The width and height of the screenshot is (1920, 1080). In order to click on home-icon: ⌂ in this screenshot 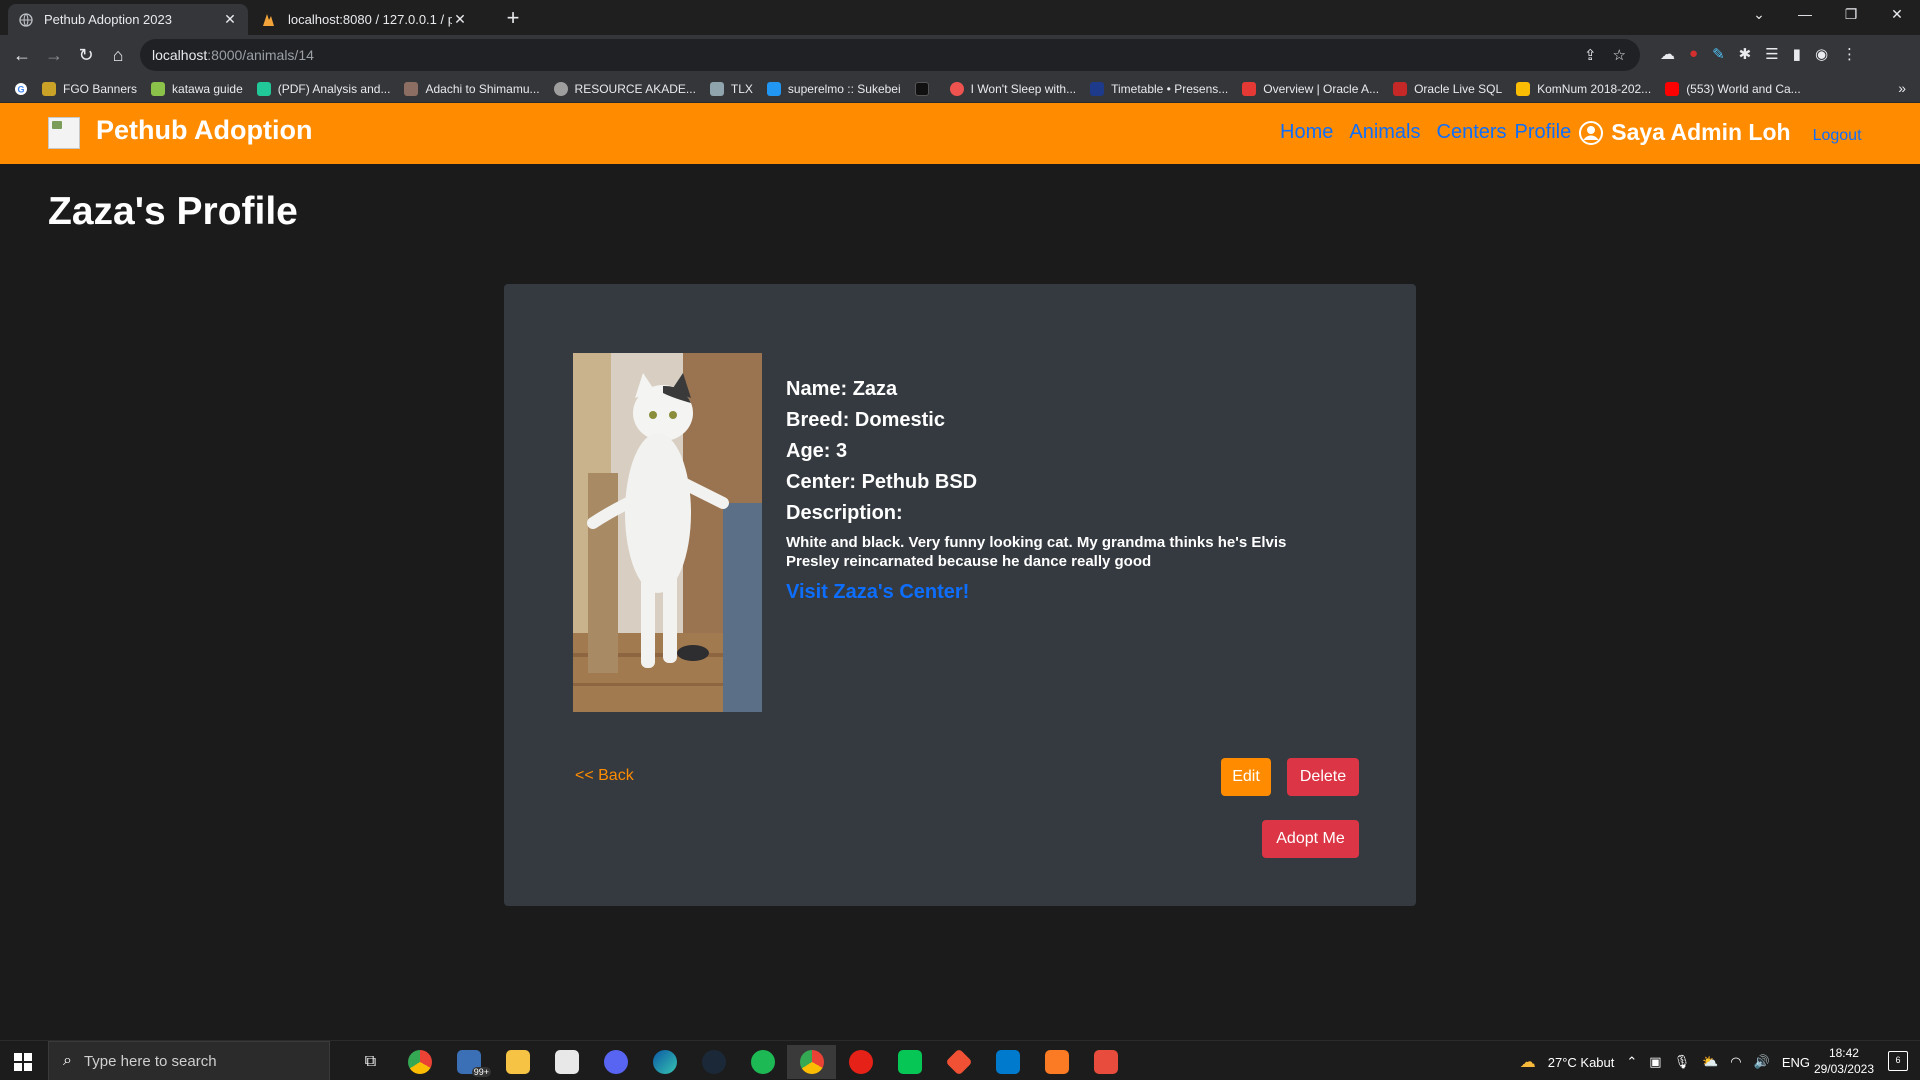, I will do `click(118, 55)`.